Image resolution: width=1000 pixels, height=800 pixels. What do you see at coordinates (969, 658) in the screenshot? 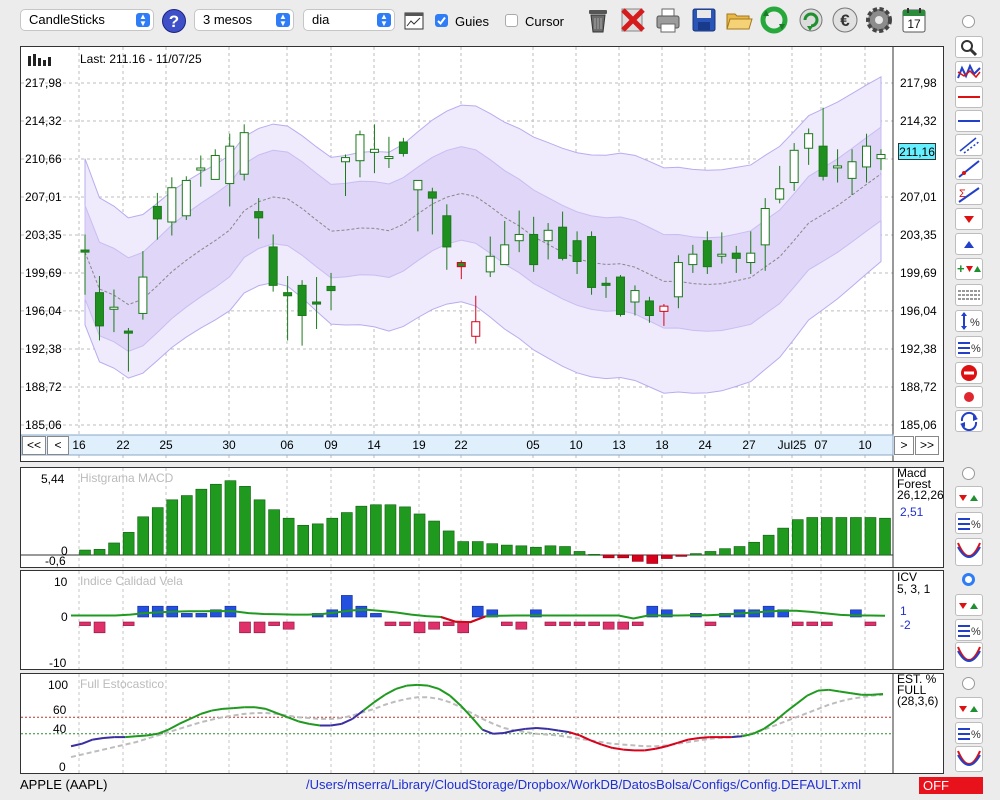
I see `curve-icon` at bounding box center [969, 658].